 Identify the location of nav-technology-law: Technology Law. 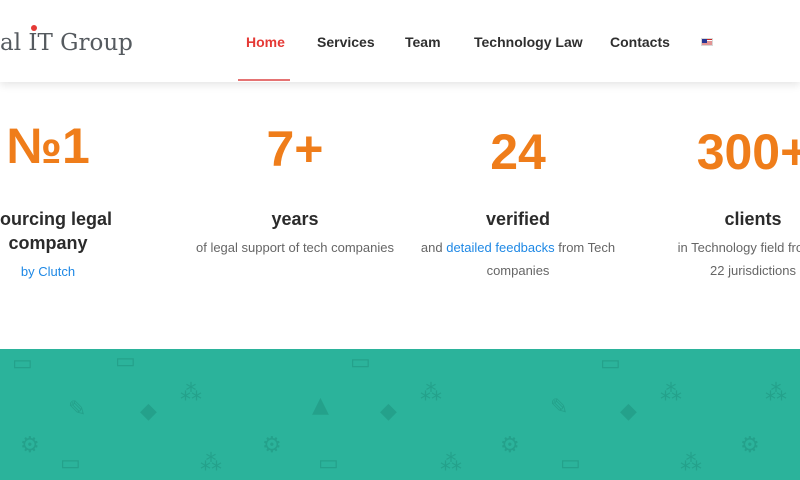
(528, 42).